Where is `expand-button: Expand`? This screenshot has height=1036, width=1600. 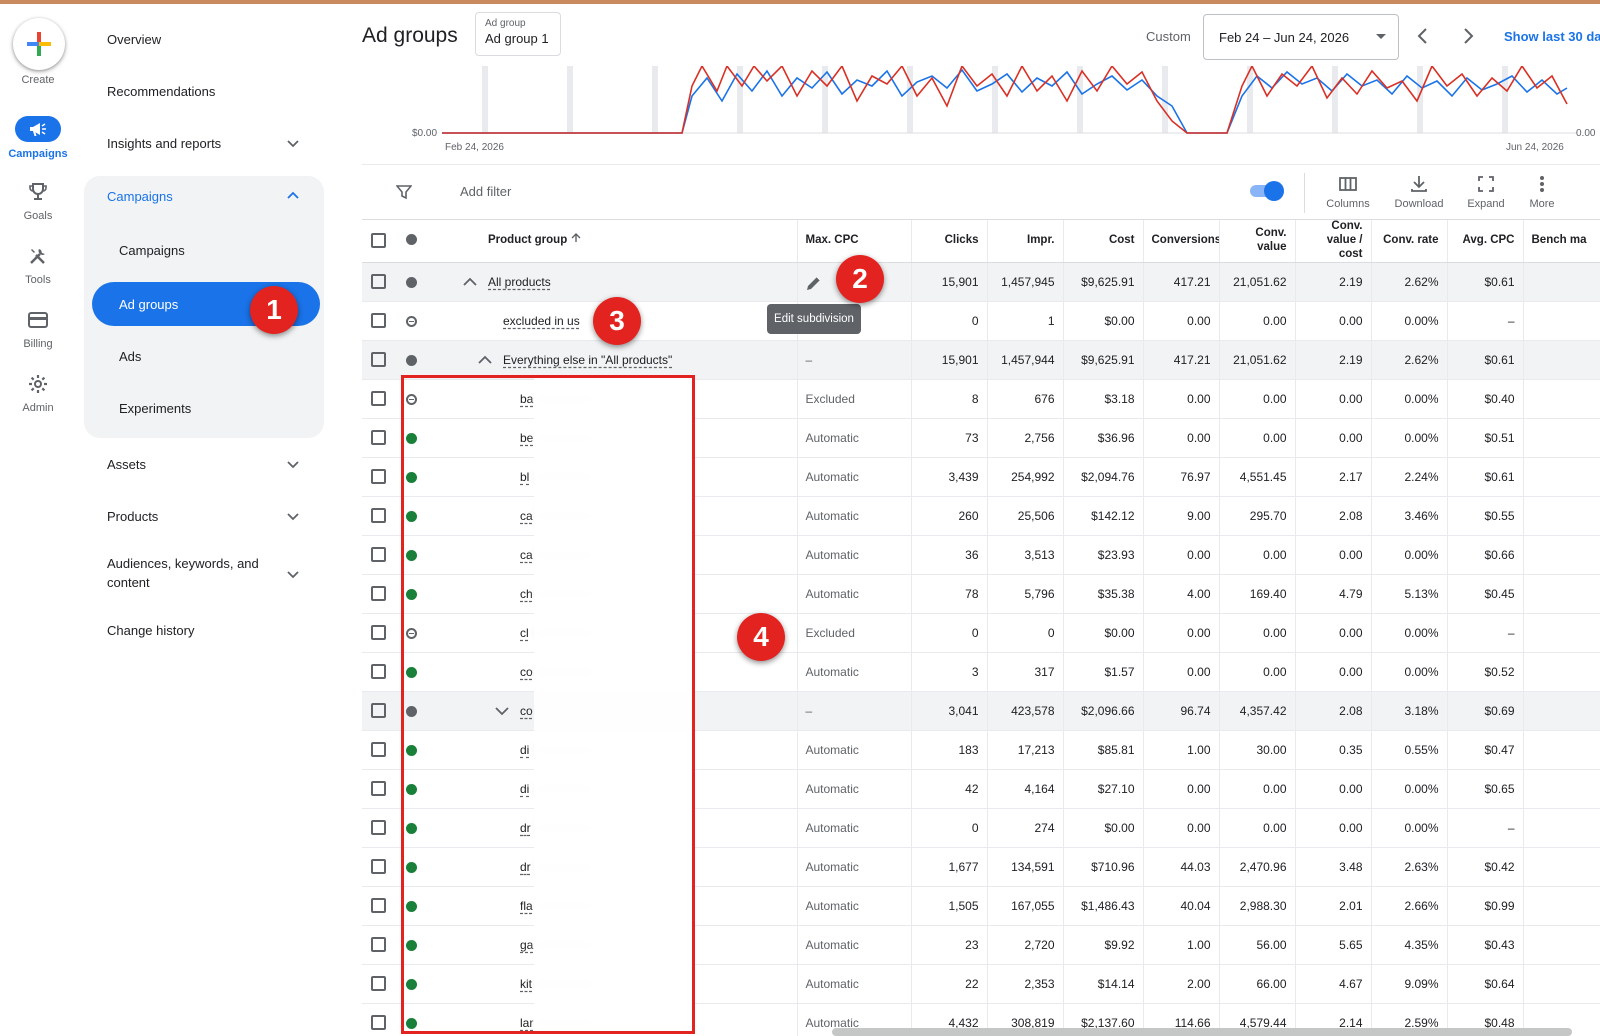
expand-button: Expand is located at coordinates (1486, 195).